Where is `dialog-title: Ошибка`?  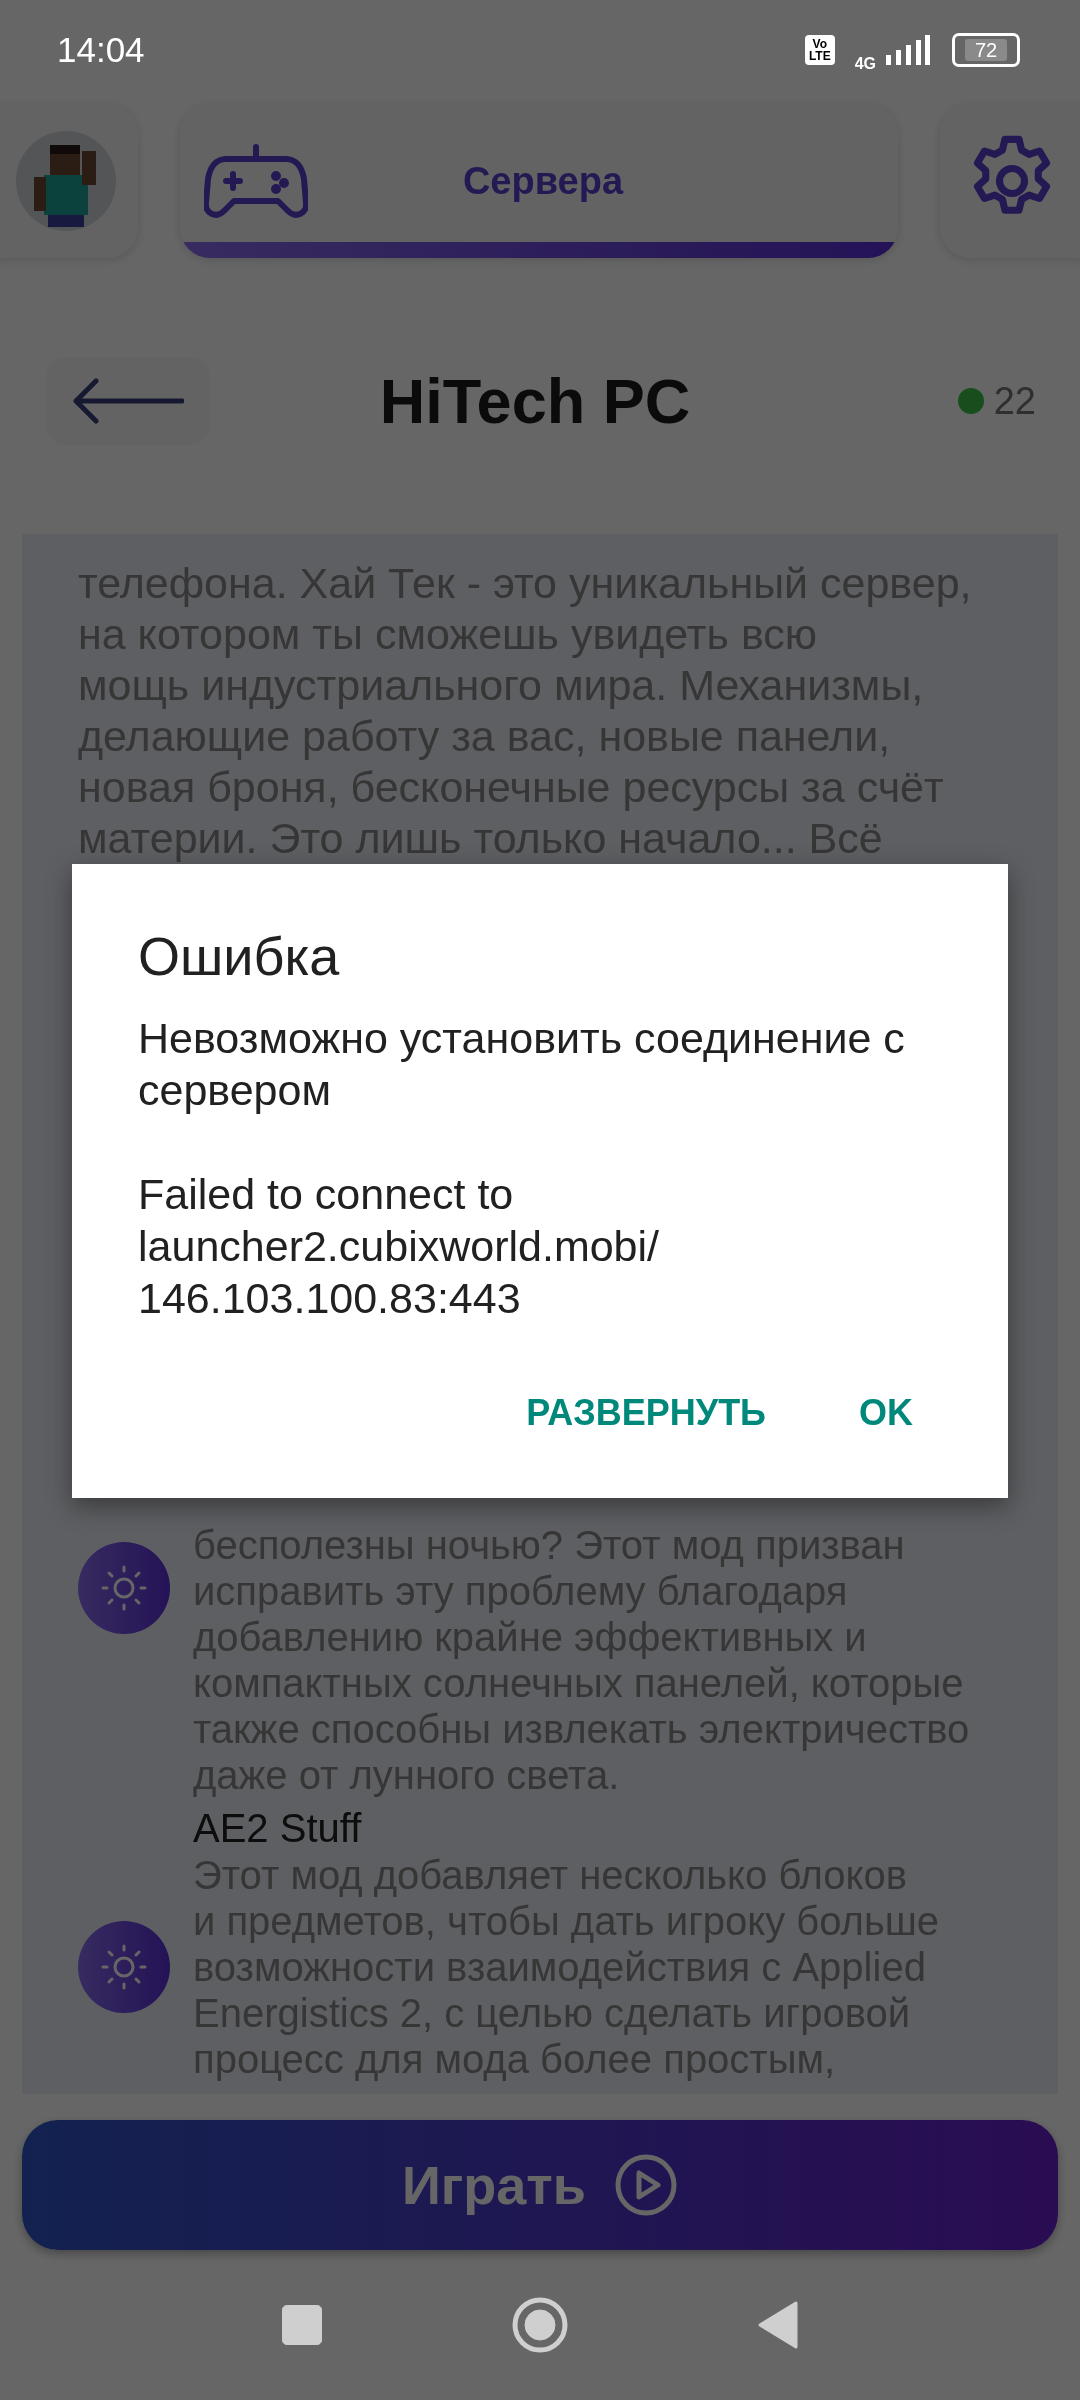 dialog-title: Ошибка is located at coordinates (239, 956).